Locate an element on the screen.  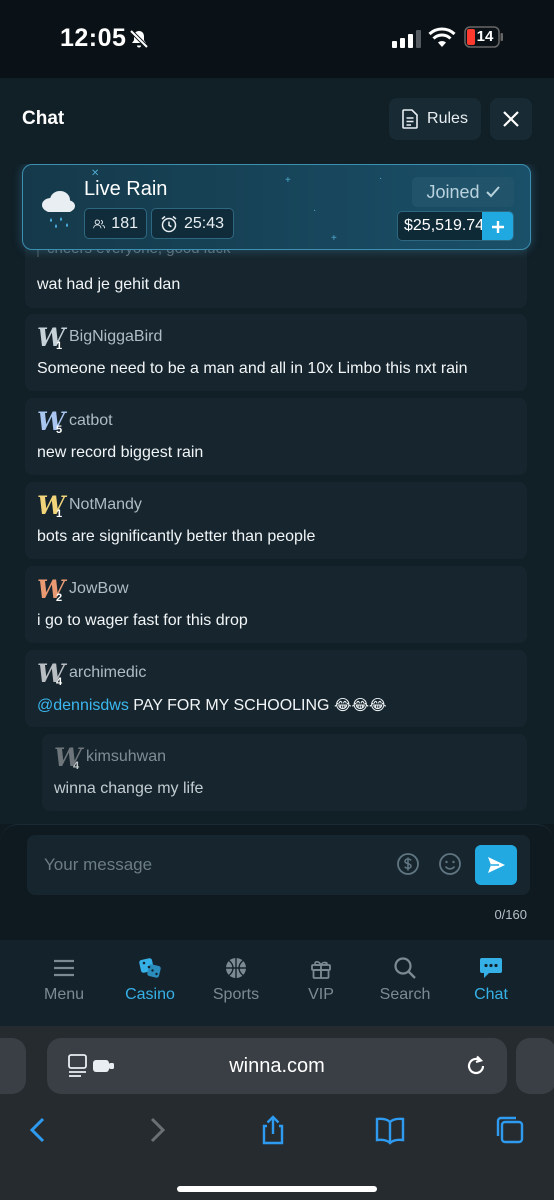
rain-title: Live Rain is located at coordinates (126, 189).